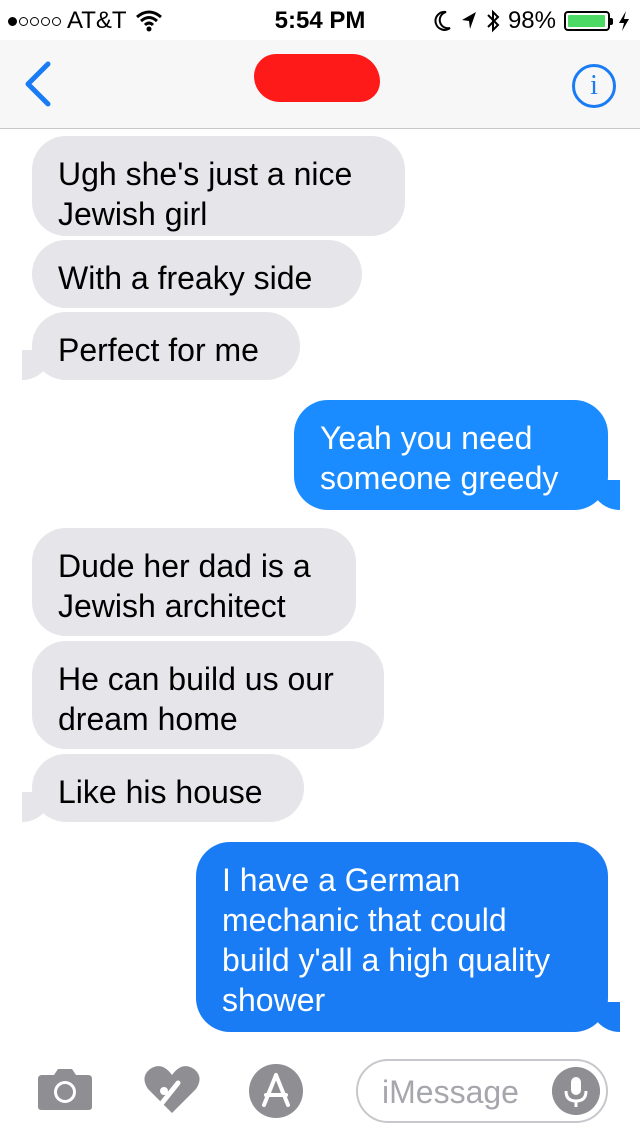  What do you see at coordinates (442, 20) in the screenshot?
I see `do-not-disturb-icon` at bounding box center [442, 20].